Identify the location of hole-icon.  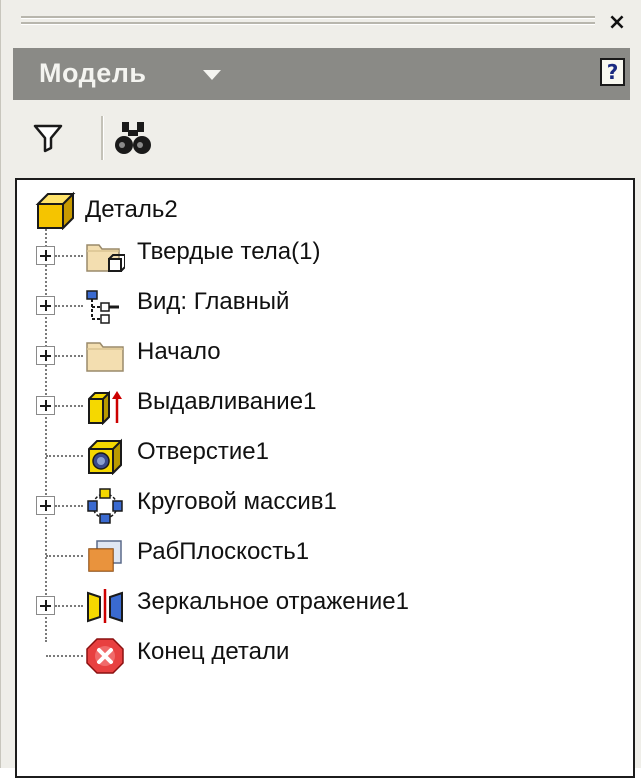
(105, 456).